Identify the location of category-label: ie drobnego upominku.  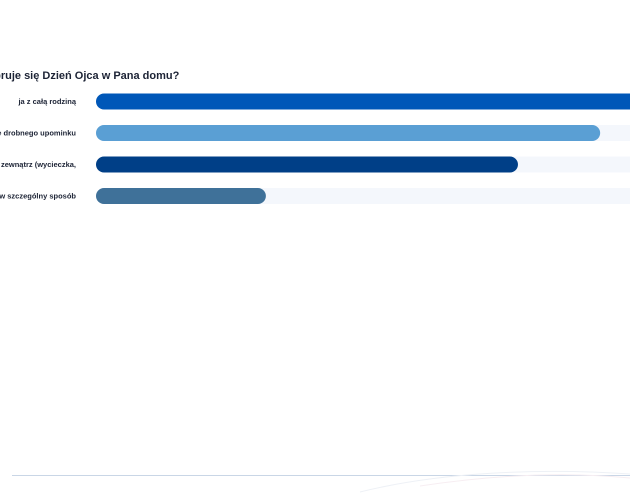
(38, 133).